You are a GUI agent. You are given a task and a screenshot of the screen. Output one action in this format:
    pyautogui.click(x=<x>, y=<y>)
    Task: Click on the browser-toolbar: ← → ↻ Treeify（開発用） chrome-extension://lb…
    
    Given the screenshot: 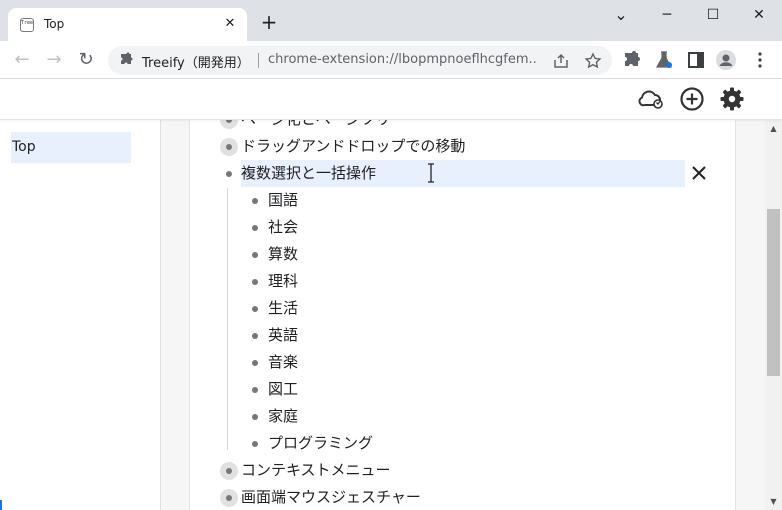 What is the action you would take?
    pyautogui.click(x=391, y=60)
    